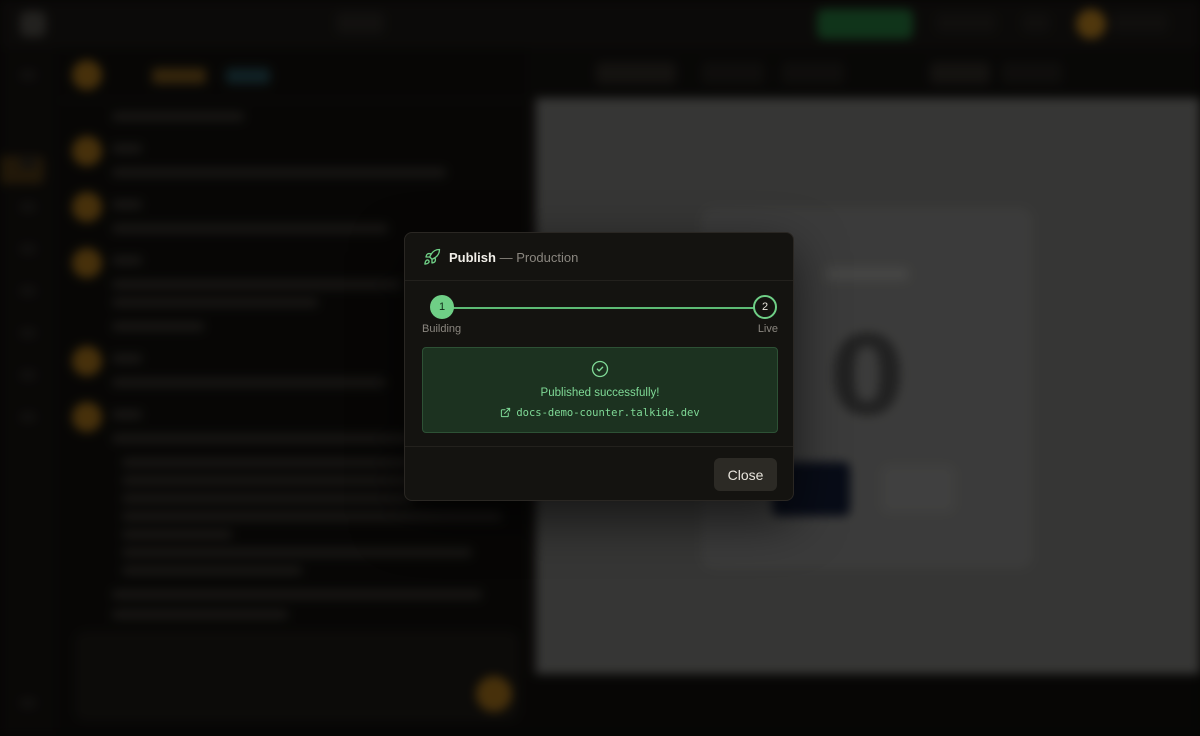 This screenshot has width=1200, height=736. I want to click on dialog-footer: Close, so click(599, 473).